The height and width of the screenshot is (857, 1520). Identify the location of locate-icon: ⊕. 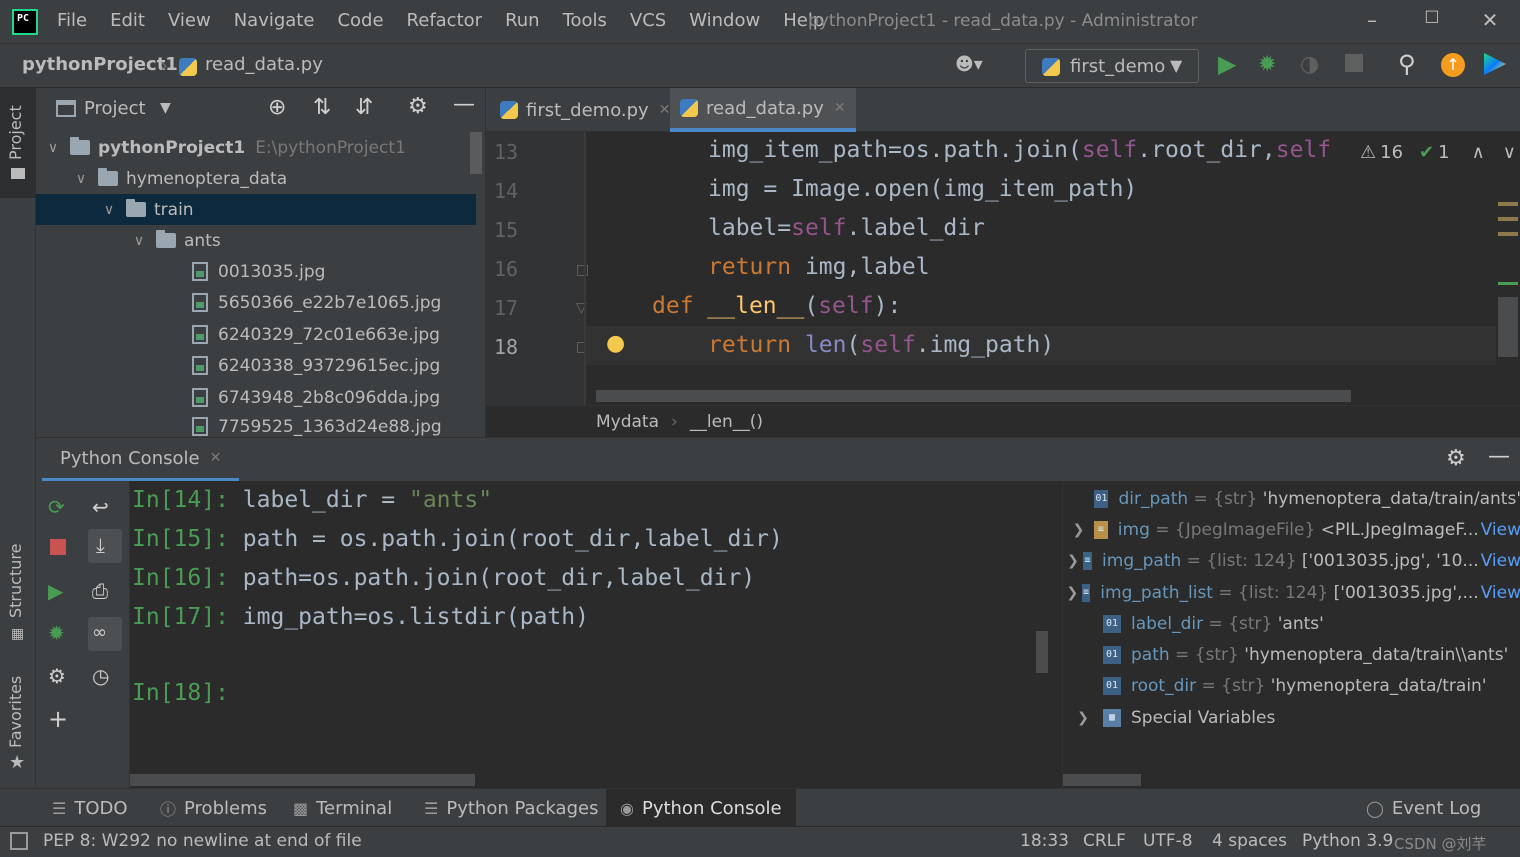
(277, 107).